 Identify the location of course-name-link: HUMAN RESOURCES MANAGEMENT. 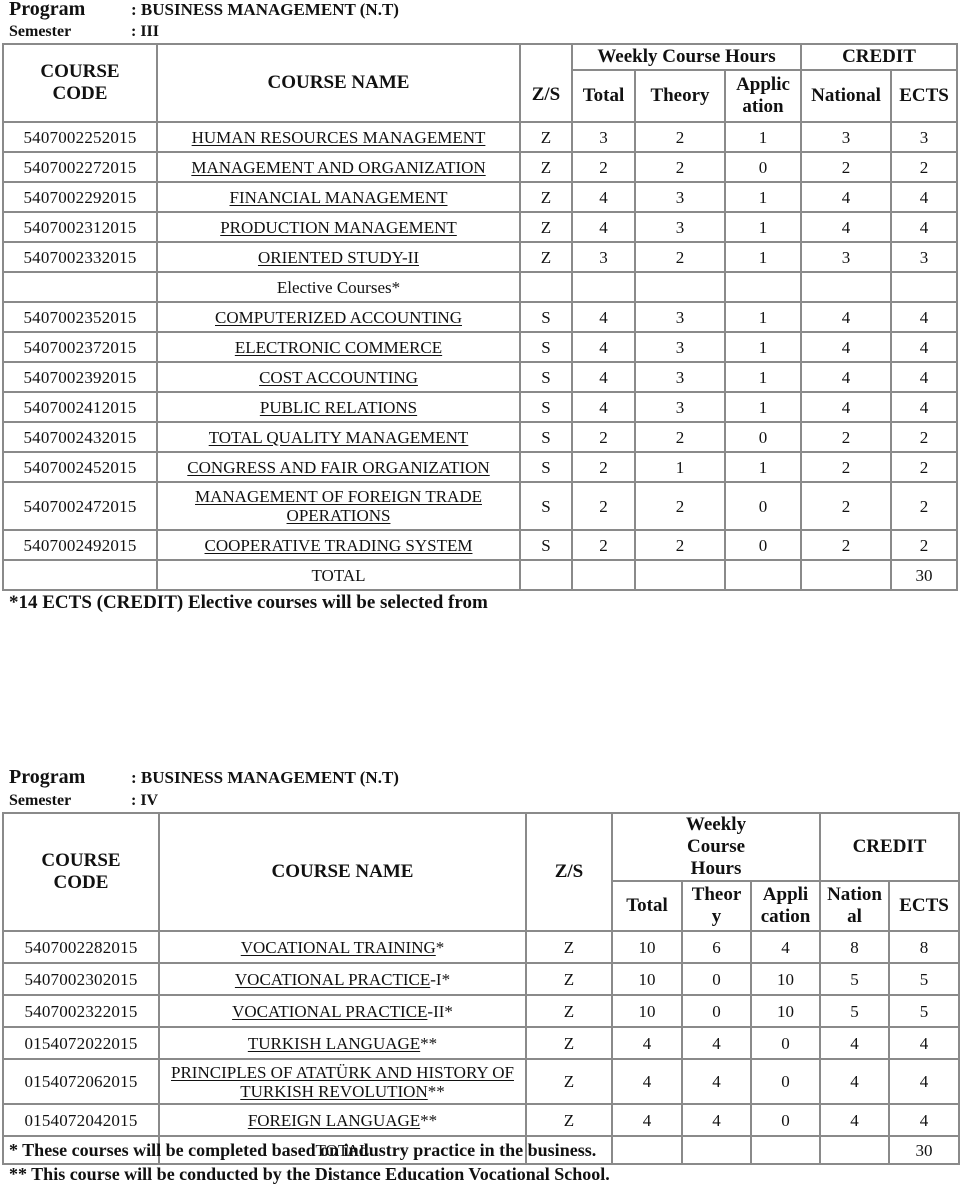
(339, 137).